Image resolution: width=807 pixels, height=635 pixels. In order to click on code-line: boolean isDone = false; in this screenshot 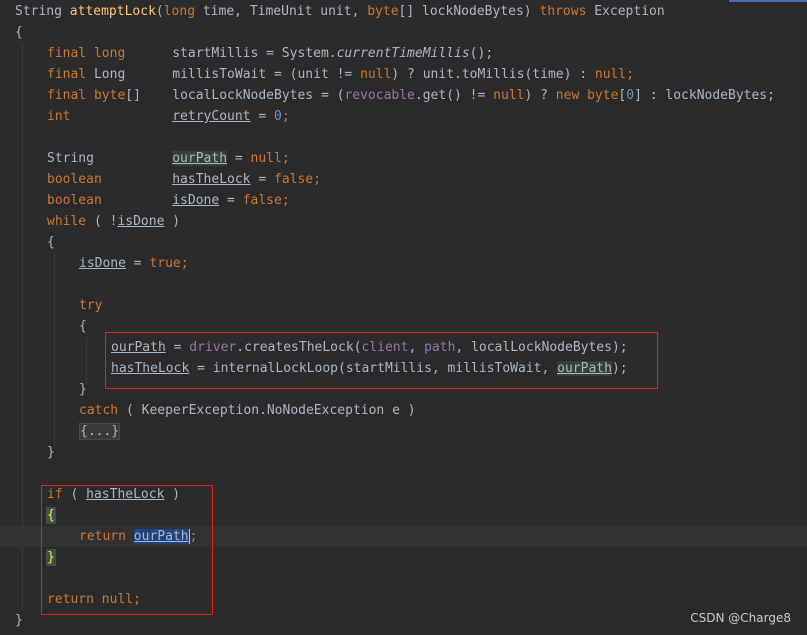, I will do `click(403, 200)`.